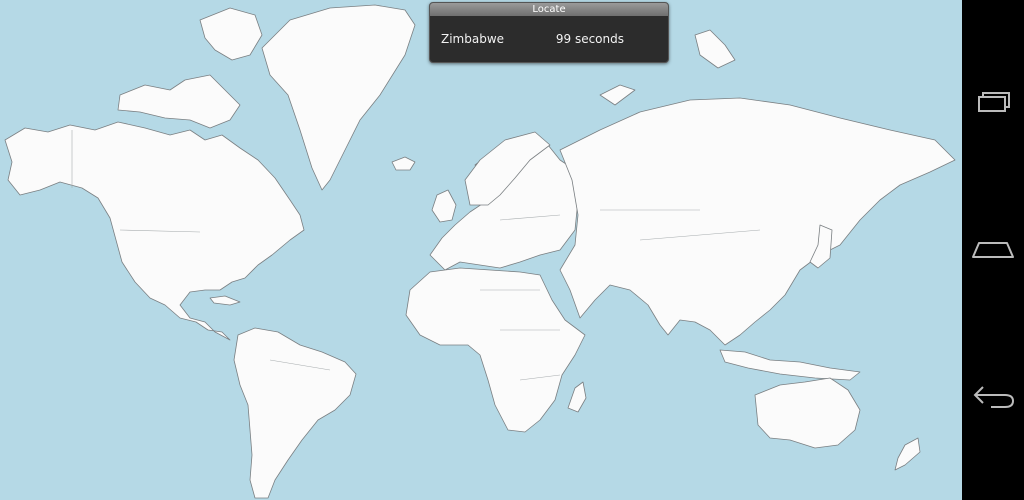  What do you see at coordinates (225, 300) in the screenshot?
I see `caribbean-islands` at bounding box center [225, 300].